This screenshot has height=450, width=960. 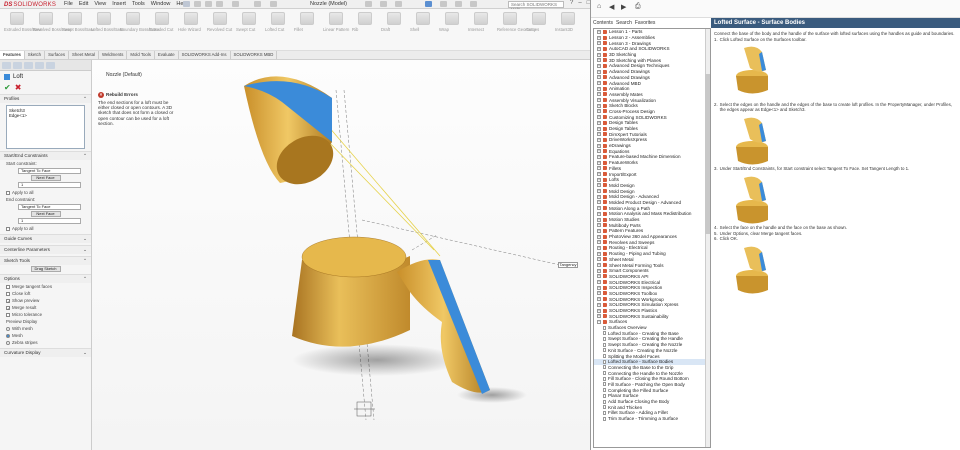 What do you see at coordinates (45, 342) in the screenshot?
I see `preview-radio: Zebra stripes` at bounding box center [45, 342].